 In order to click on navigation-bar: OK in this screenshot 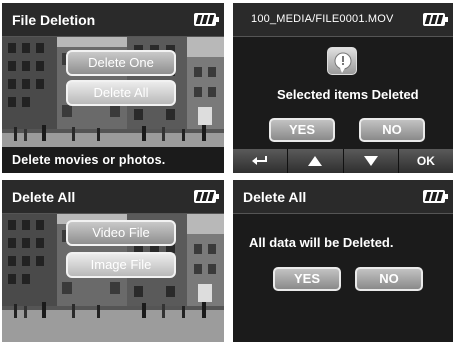, I will do `click(343, 161)`.